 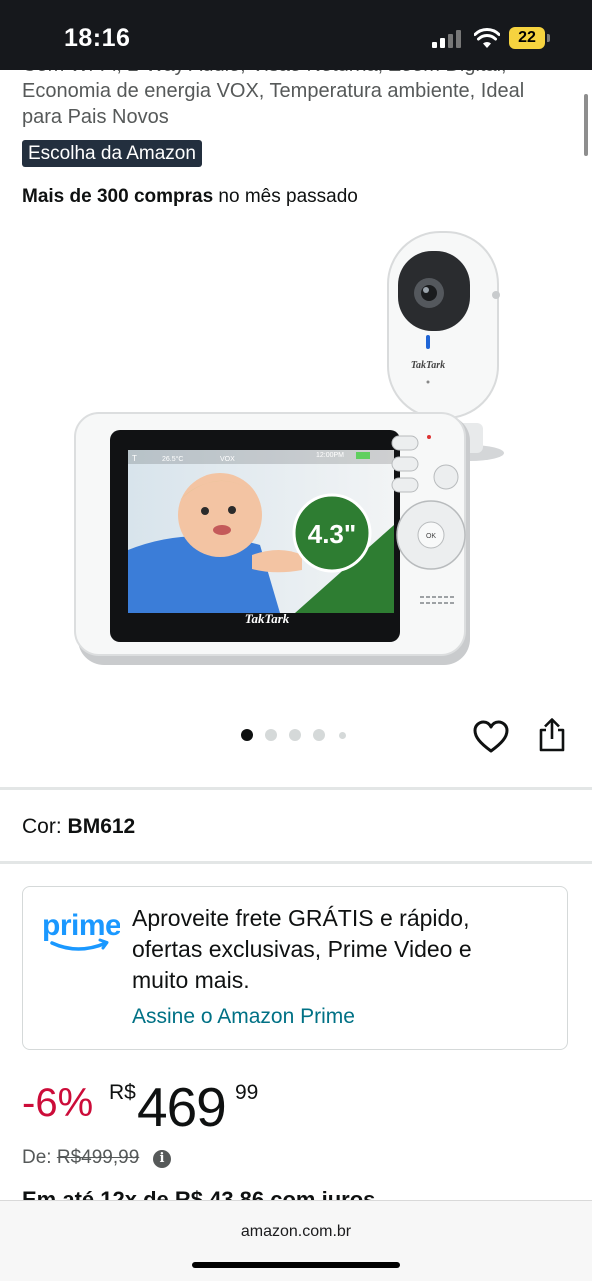 What do you see at coordinates (191, 980) in the screenshot?
I see `prime-text-line: muito mais.` at bounding box center [191, 980].